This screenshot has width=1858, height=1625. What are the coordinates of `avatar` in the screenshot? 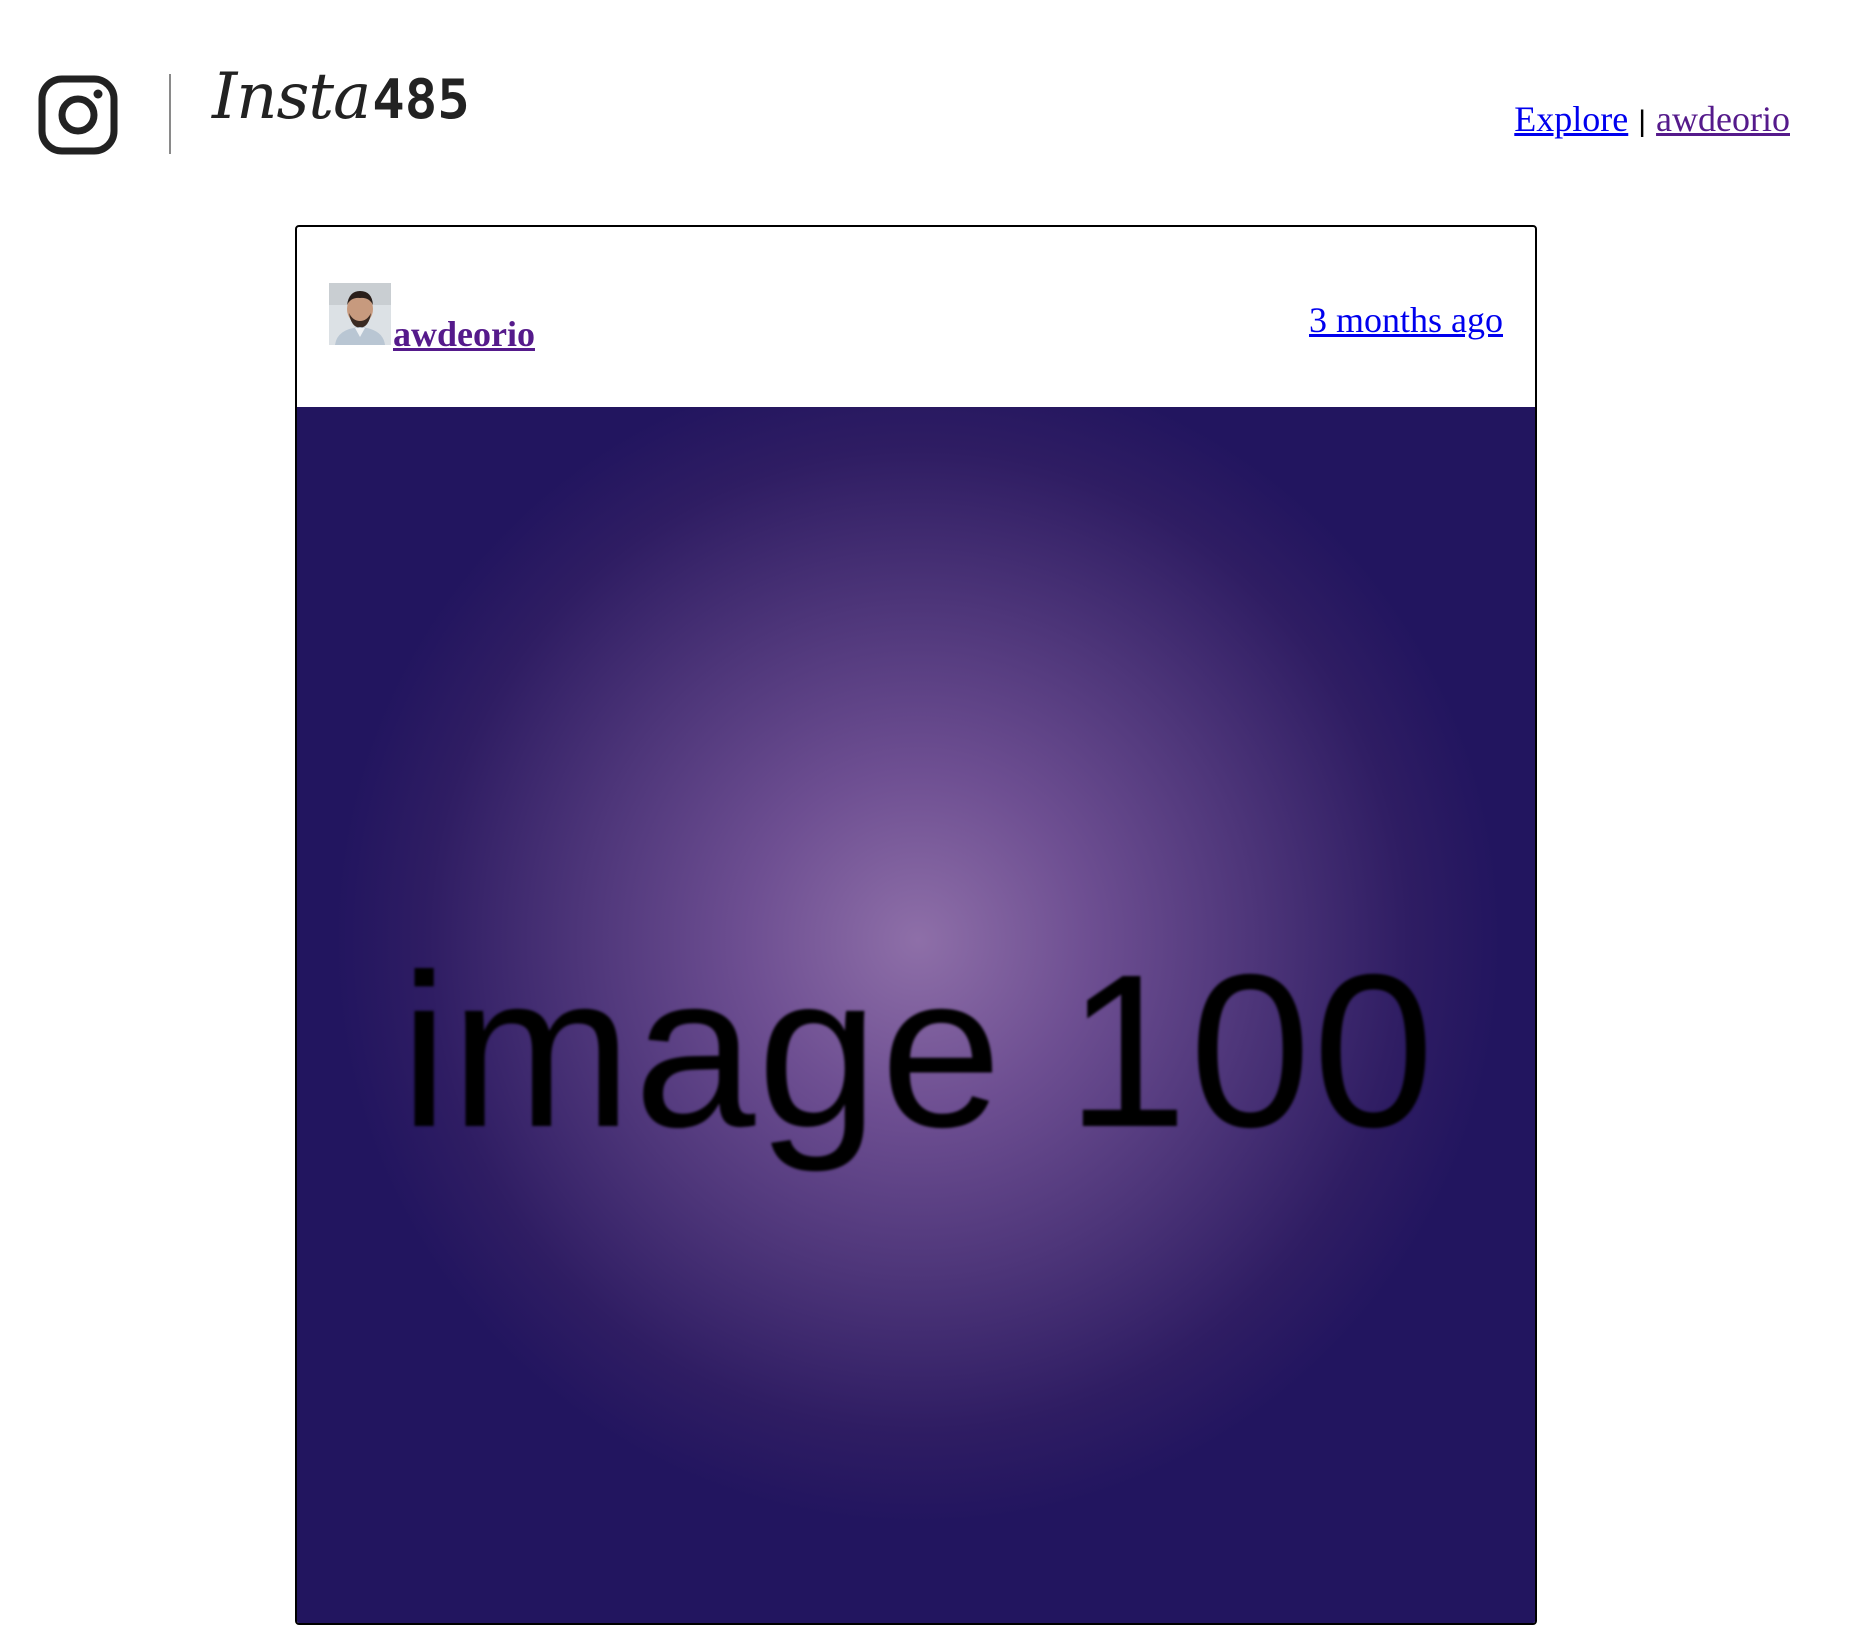 It's located at (360, 314).